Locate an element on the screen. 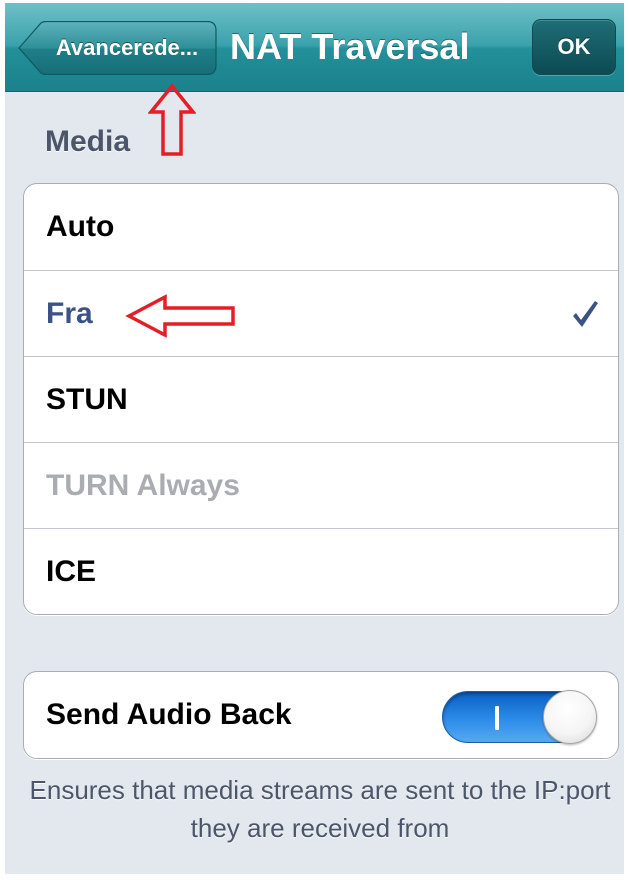  send-audio-back-label: Send Audio Back is located at coordinates (169, 714).